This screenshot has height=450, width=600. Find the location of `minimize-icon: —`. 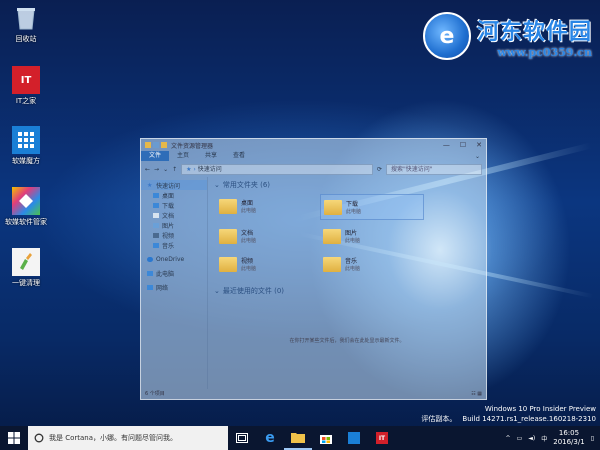

minimize-icon: — is located at coordinates (446, 145).